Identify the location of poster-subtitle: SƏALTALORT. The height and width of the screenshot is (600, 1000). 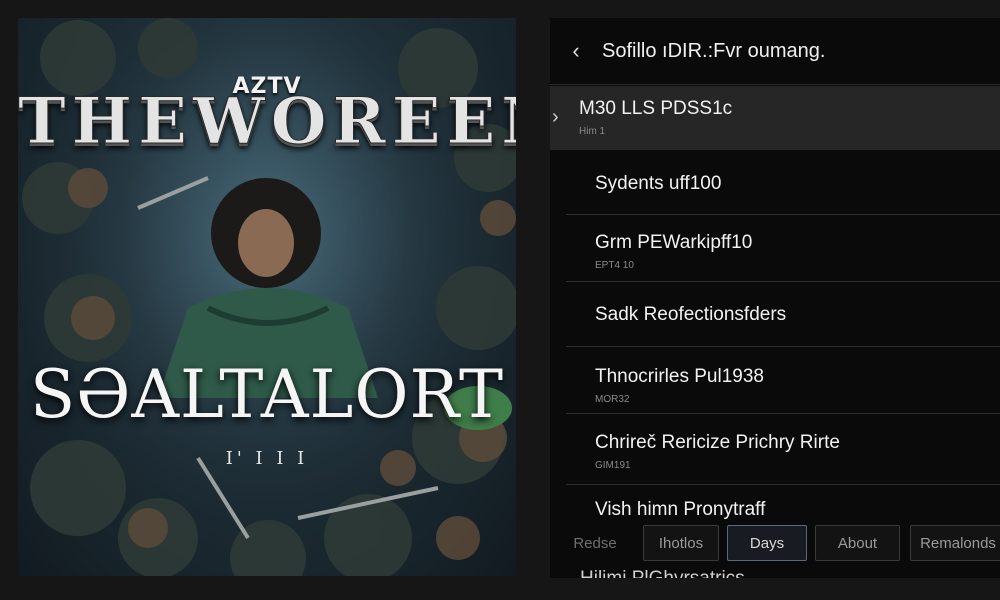
(267, 394).